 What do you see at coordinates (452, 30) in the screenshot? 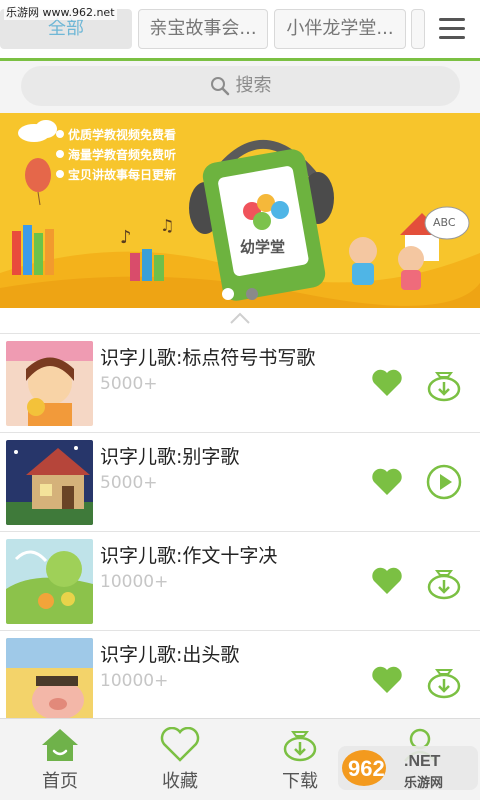
I see `menu-button` at bounding box center [452, 30].